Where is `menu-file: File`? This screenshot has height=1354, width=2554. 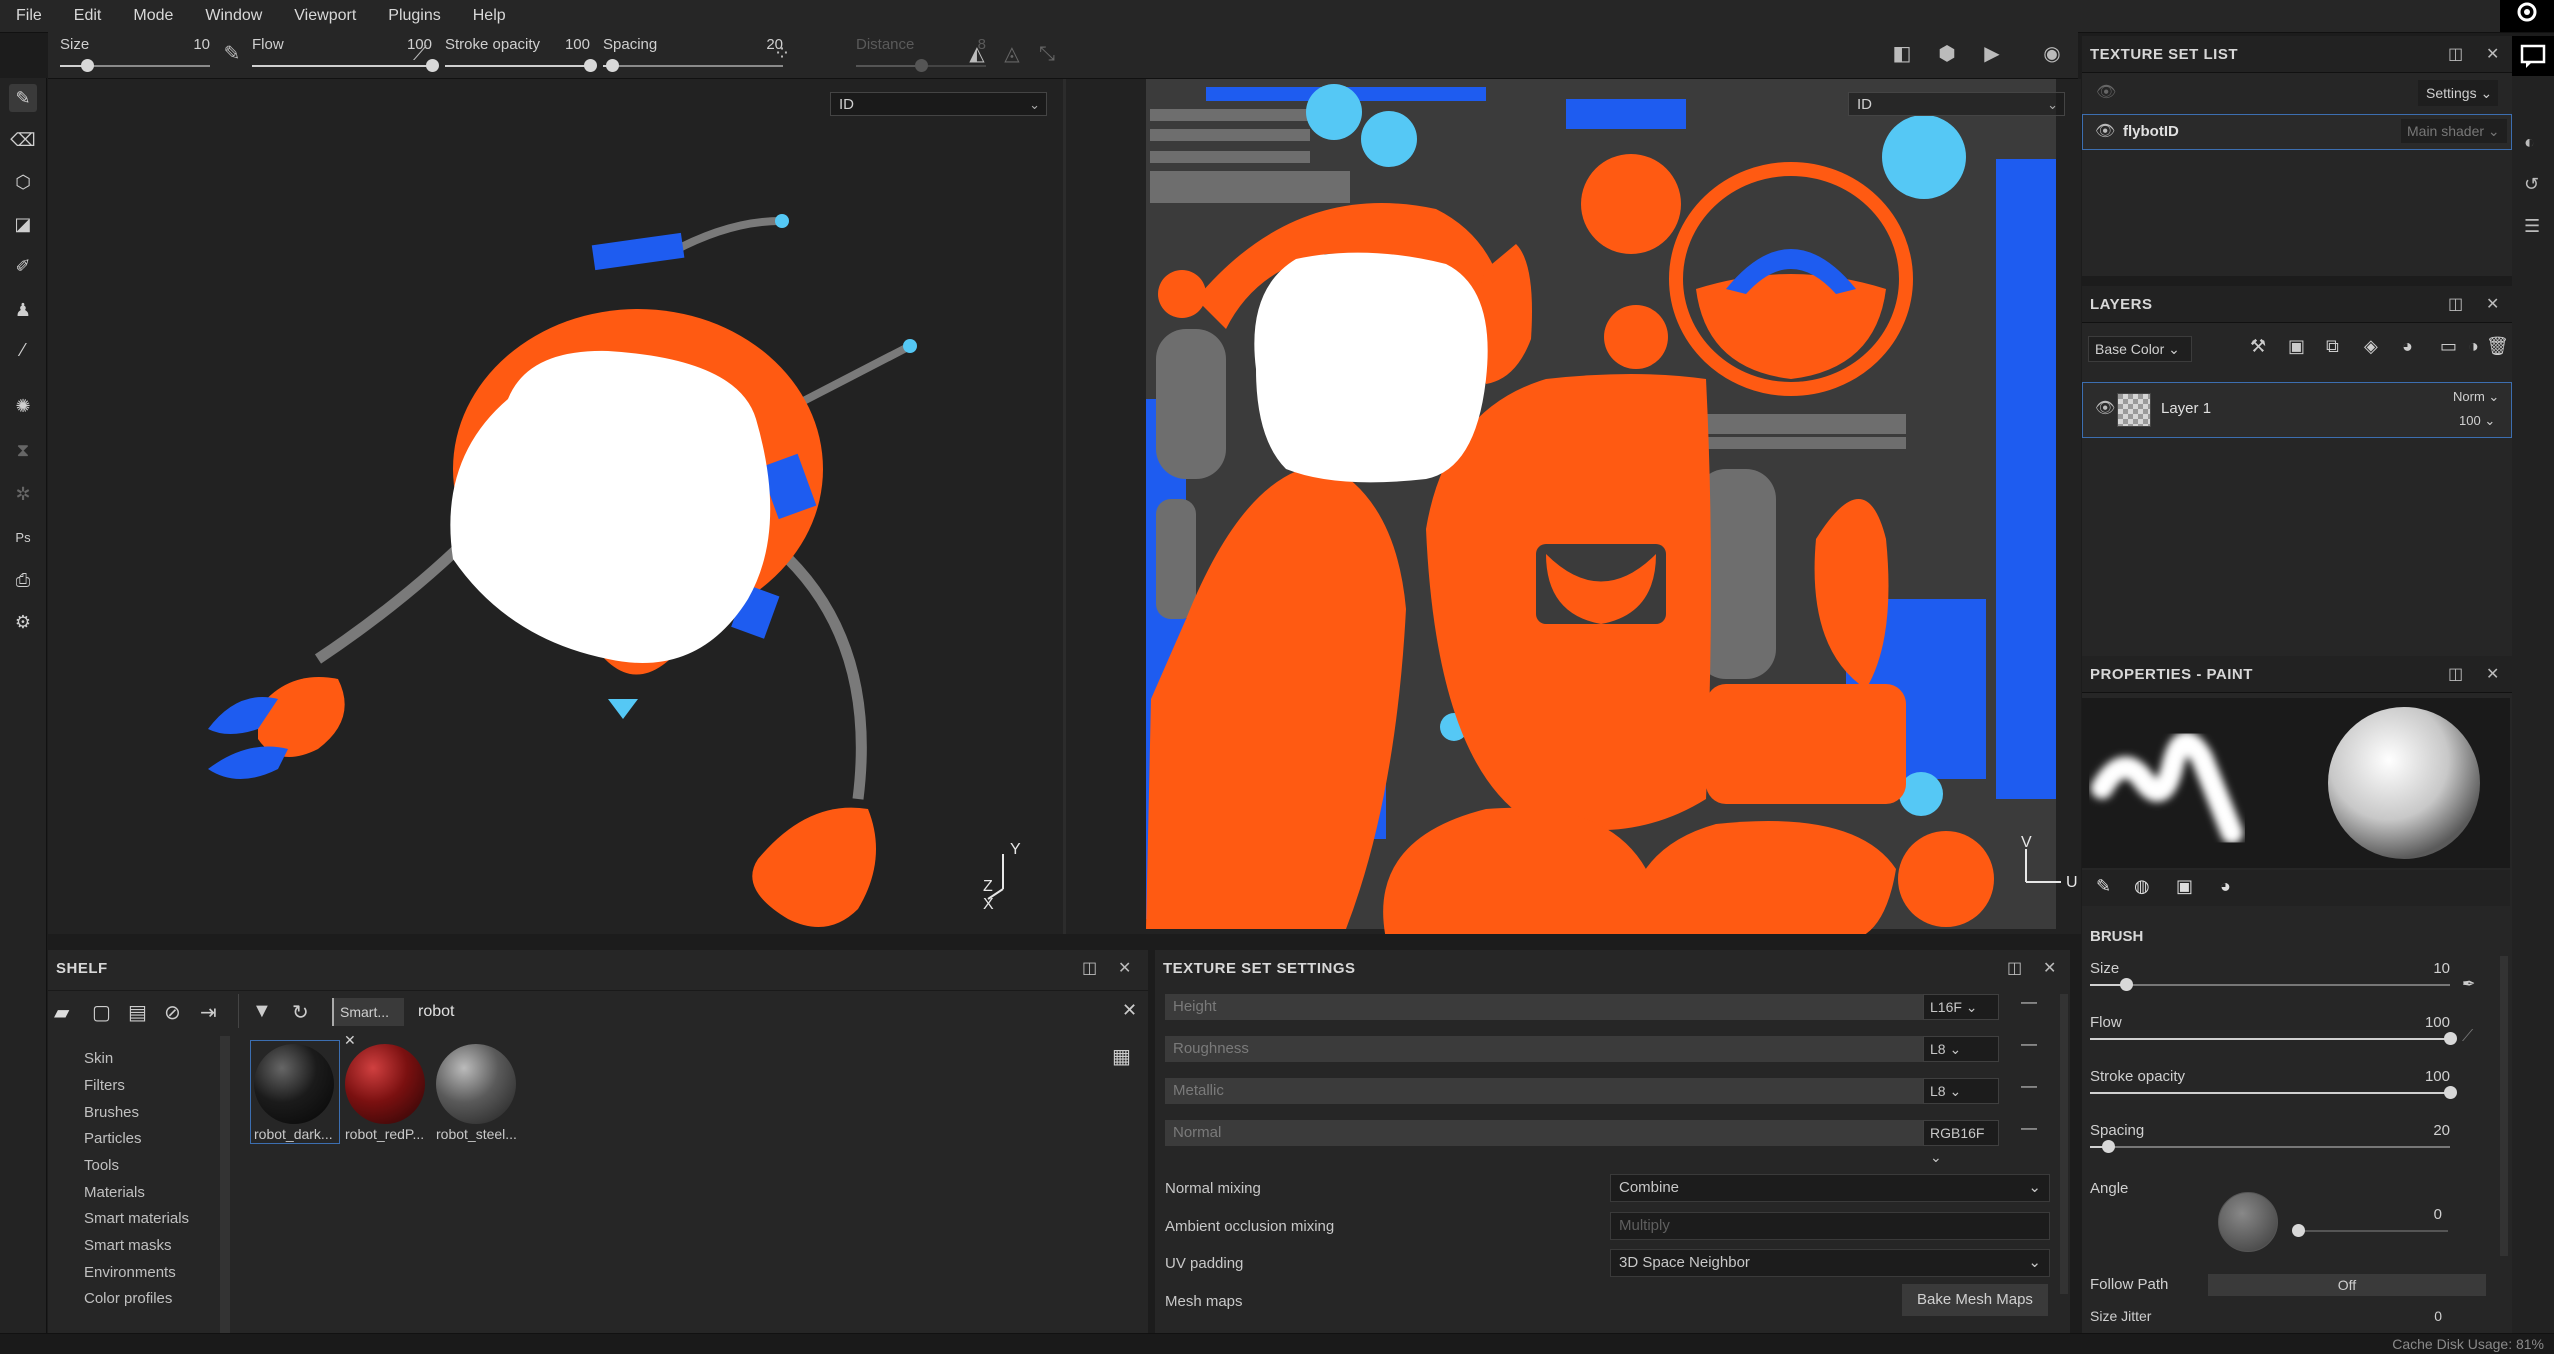 menu-file: File is located at coordinates (29, 16).